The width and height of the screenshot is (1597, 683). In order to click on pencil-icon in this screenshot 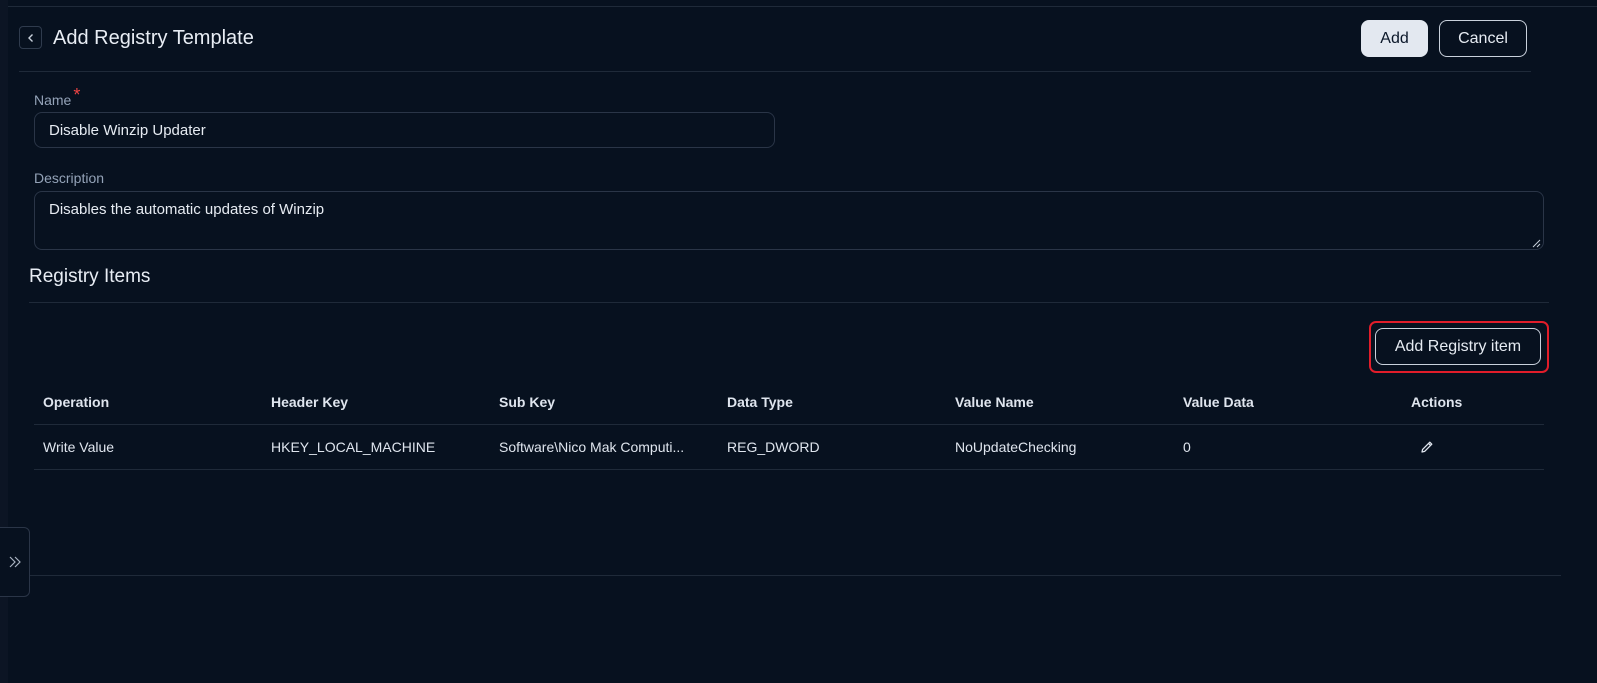, I will do `click(1427, 447)`.